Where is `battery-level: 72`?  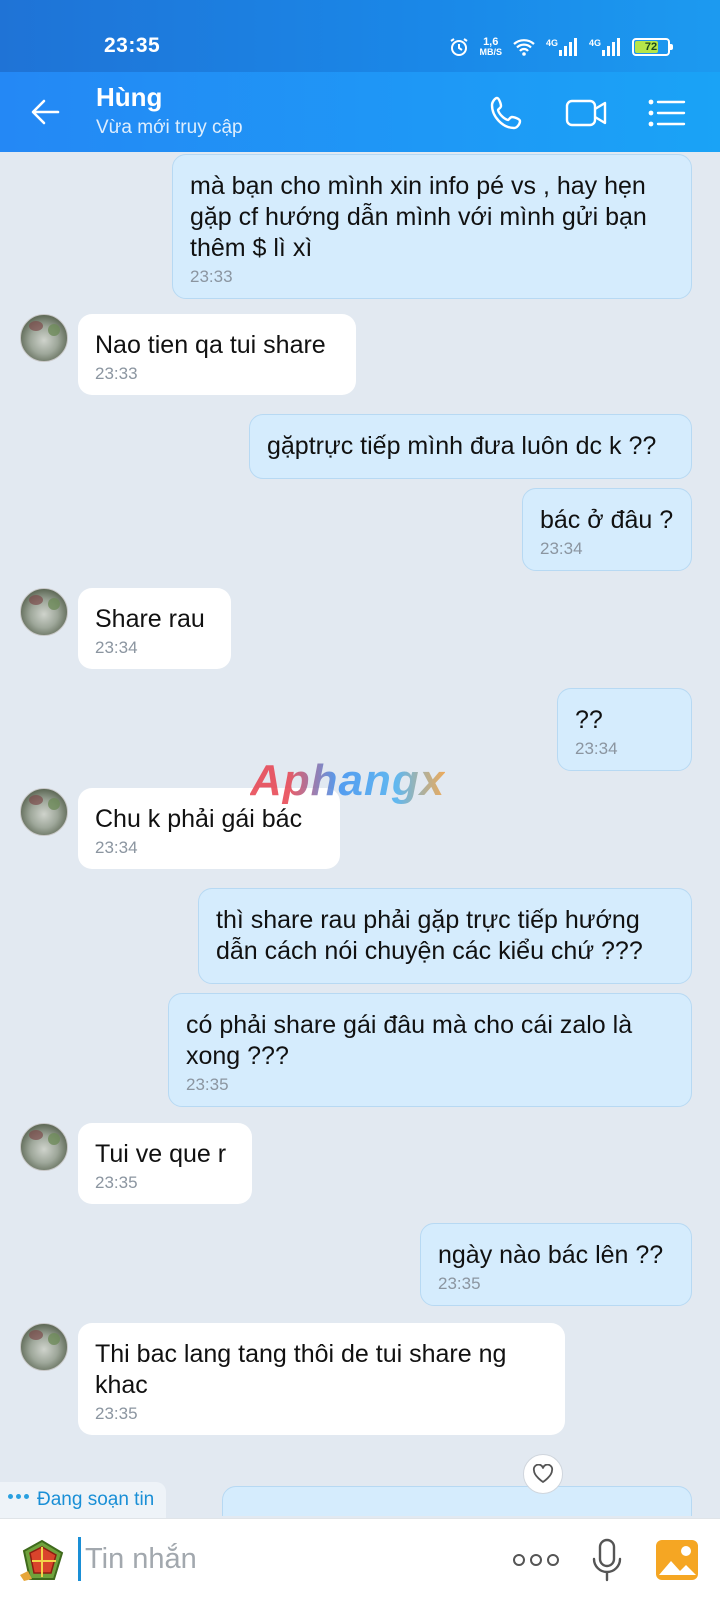 battery-level: 72 is located at coordinates (651, 47).